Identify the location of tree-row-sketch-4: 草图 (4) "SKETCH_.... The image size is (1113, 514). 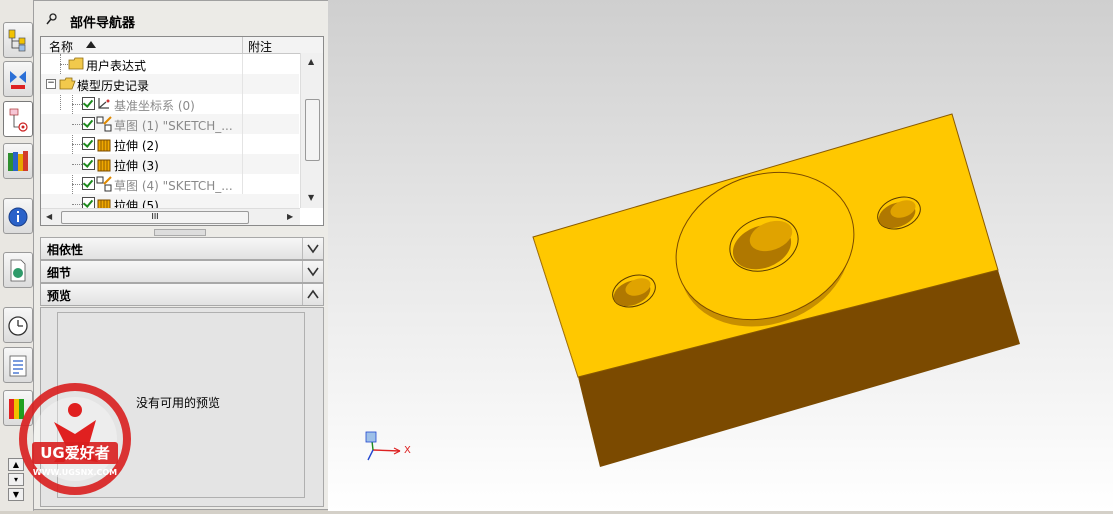
(170, 184).